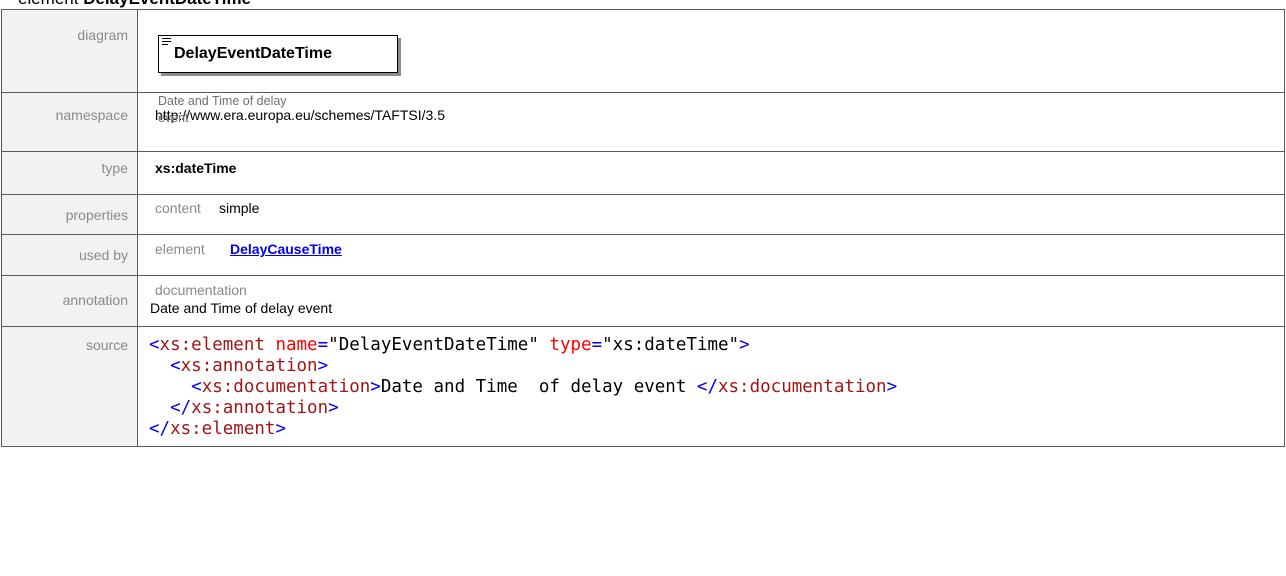  Describe the element at coordinates (433, 345) in the screenshot. I see `code-attr-value: "DelayEventDateTime"` at that location.